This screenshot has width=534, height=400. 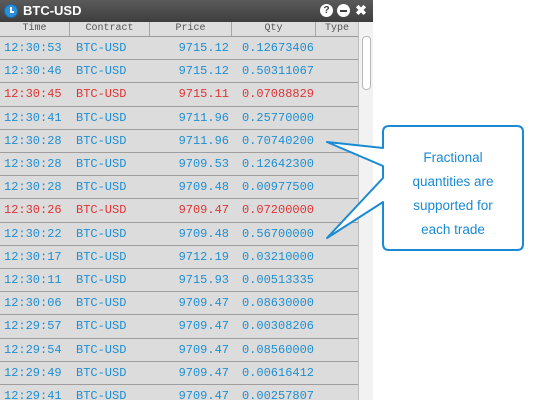 What do you see at coordinates (33, 394) in the screenshot?
I see `trade-time: 12:29:41` at bounding box center [33, 394].